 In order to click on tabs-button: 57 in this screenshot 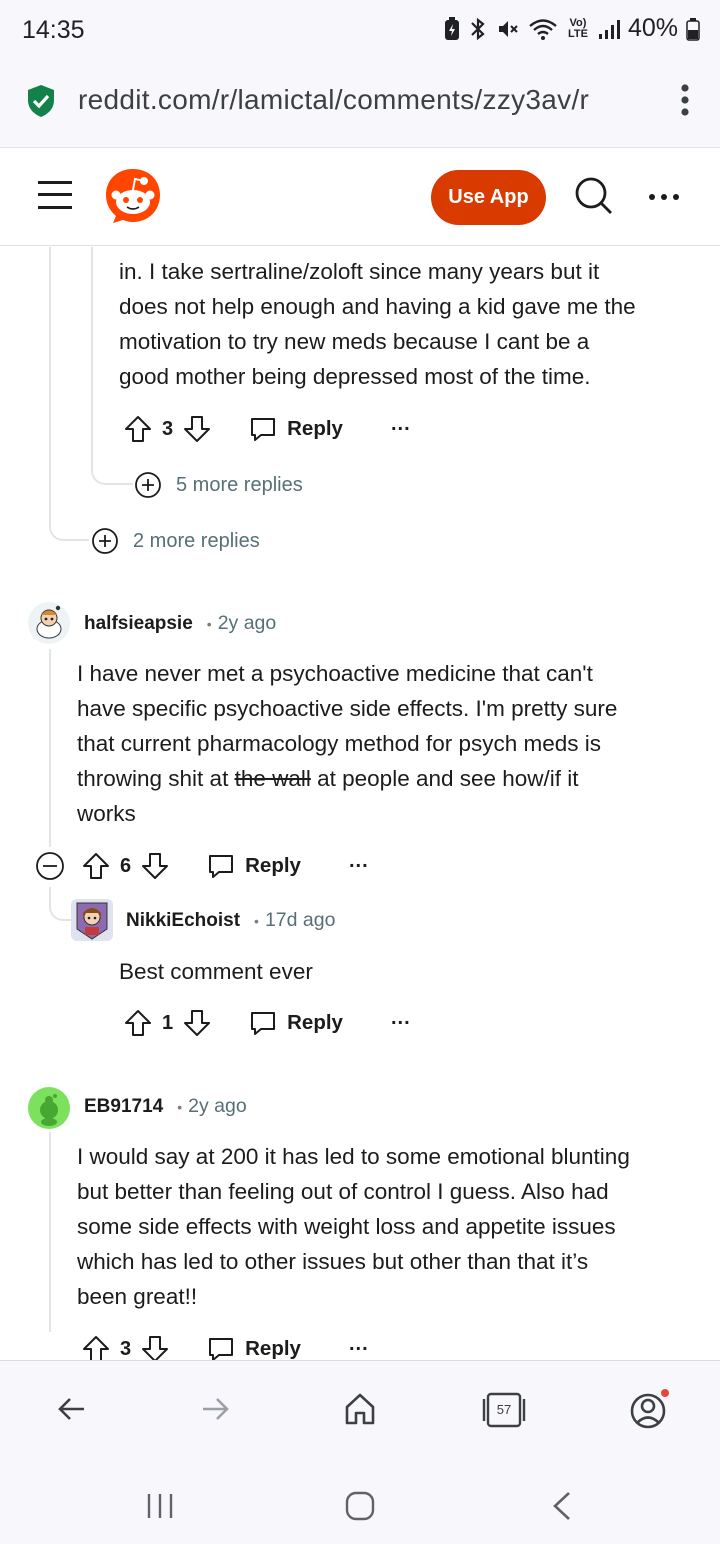, I will do `click(504, 1410)`.